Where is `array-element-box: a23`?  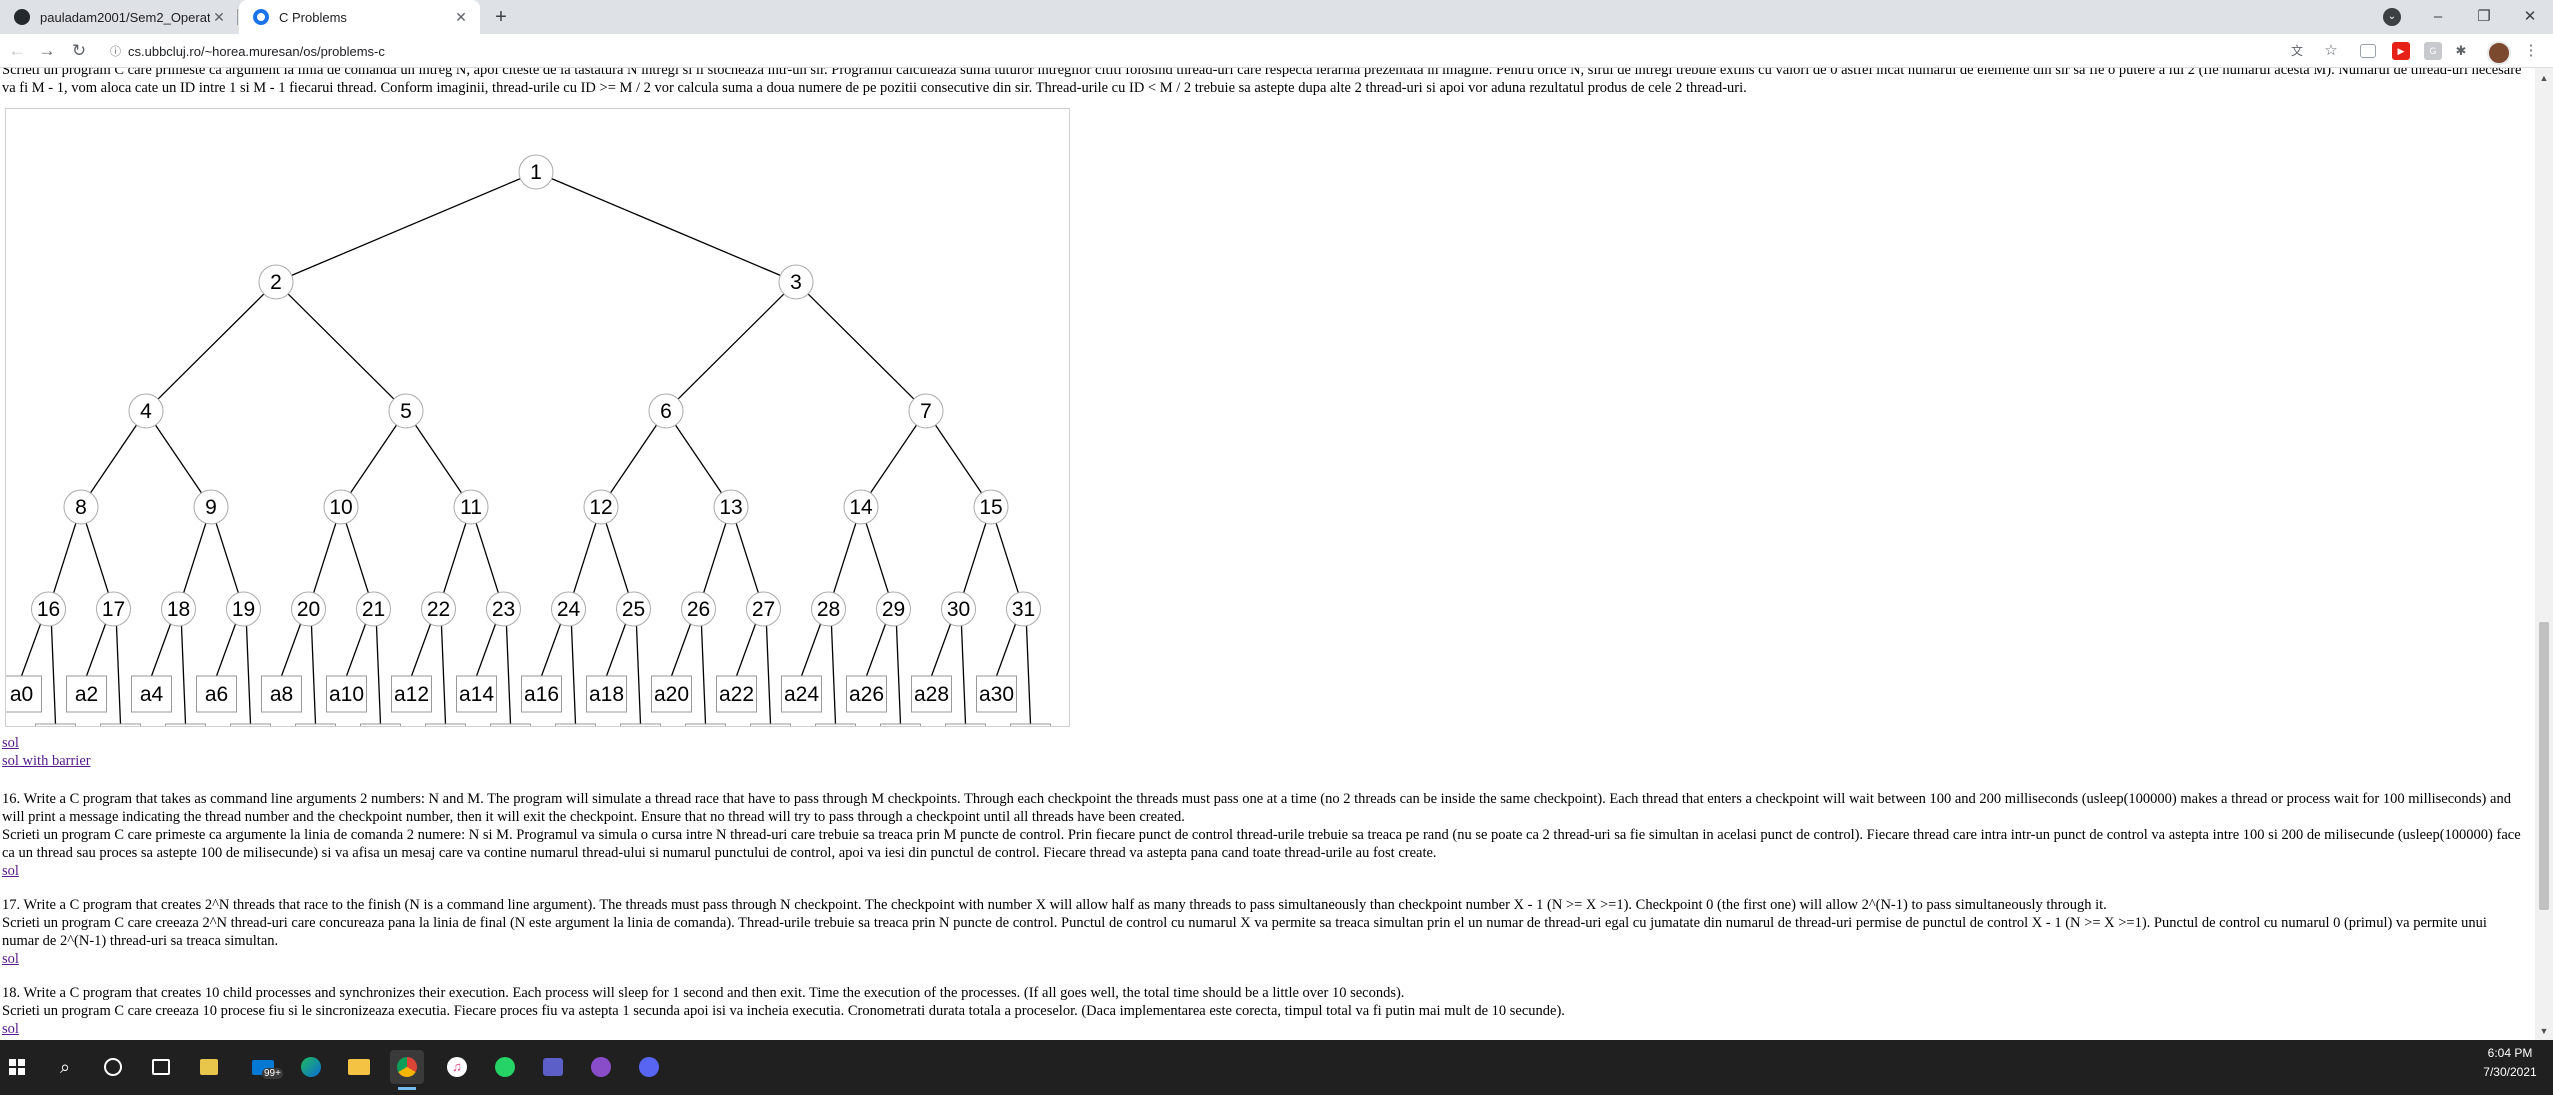
array-element-box: a23 is located at coordinates (770, 724).